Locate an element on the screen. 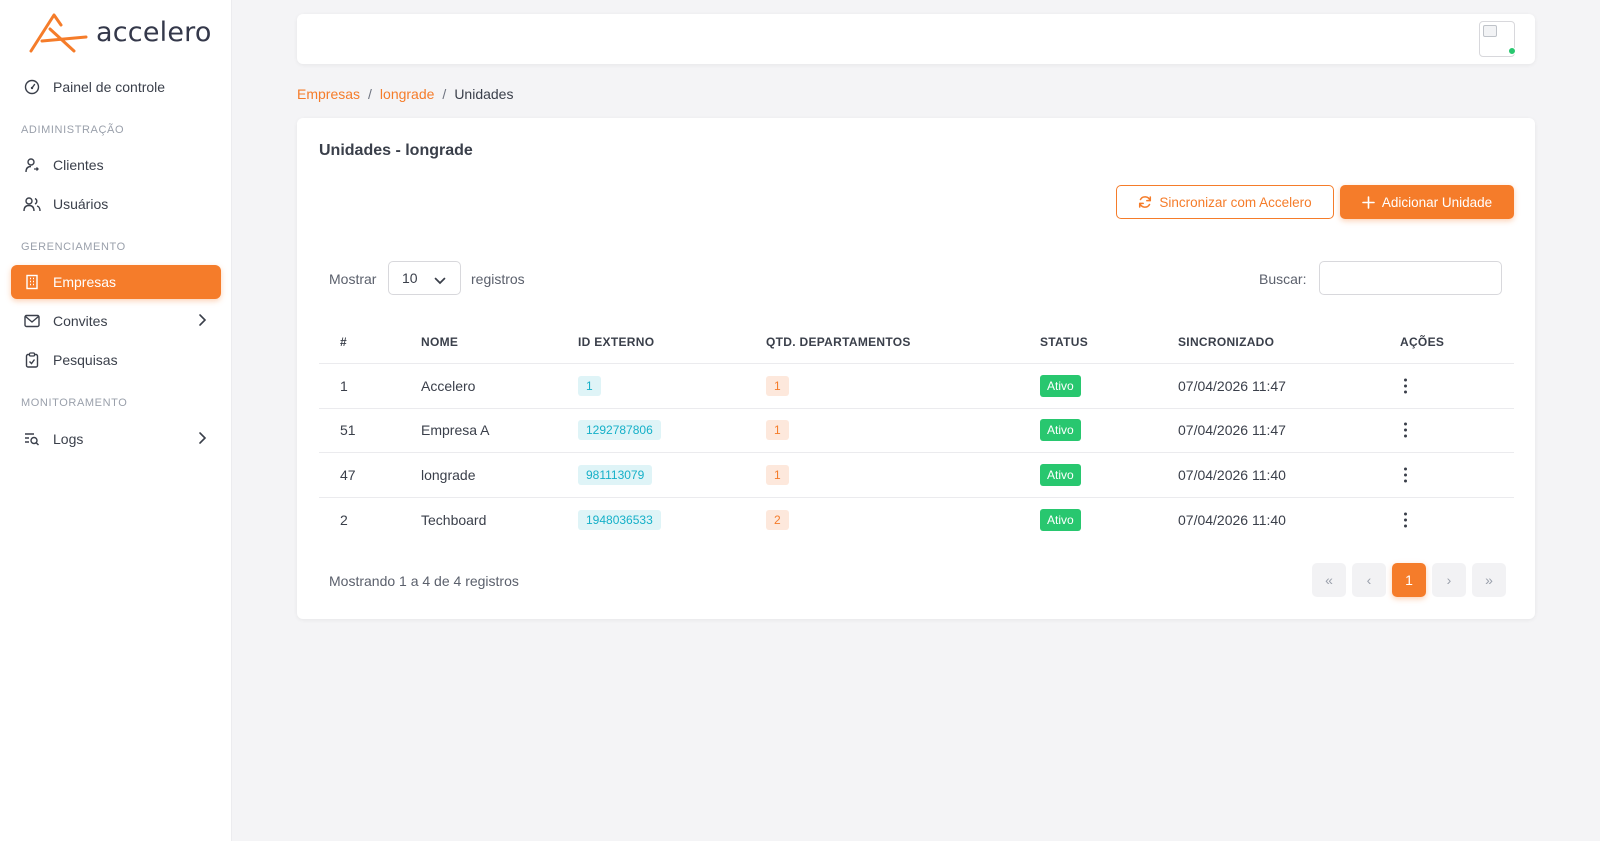 The width and height of the screenshot is (1600, 841). column-header-nome: NOME is located at coordinates (439, 342).